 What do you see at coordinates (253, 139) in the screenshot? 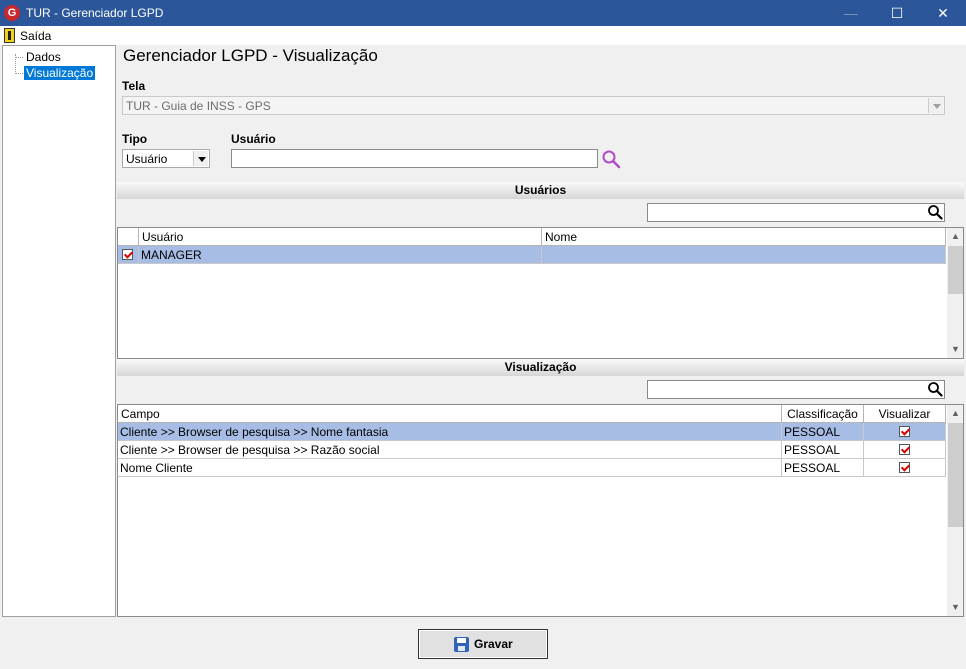
I see `usuario-label: Usuário` at bounding box center [253, 139].